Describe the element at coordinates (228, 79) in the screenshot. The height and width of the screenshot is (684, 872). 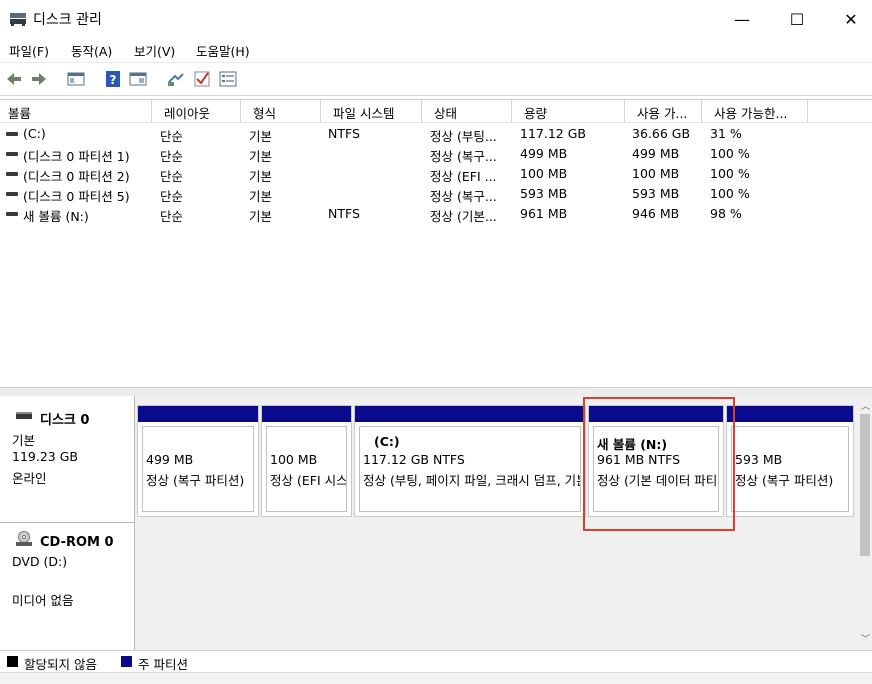
I see `settings-list-icon` at that location.